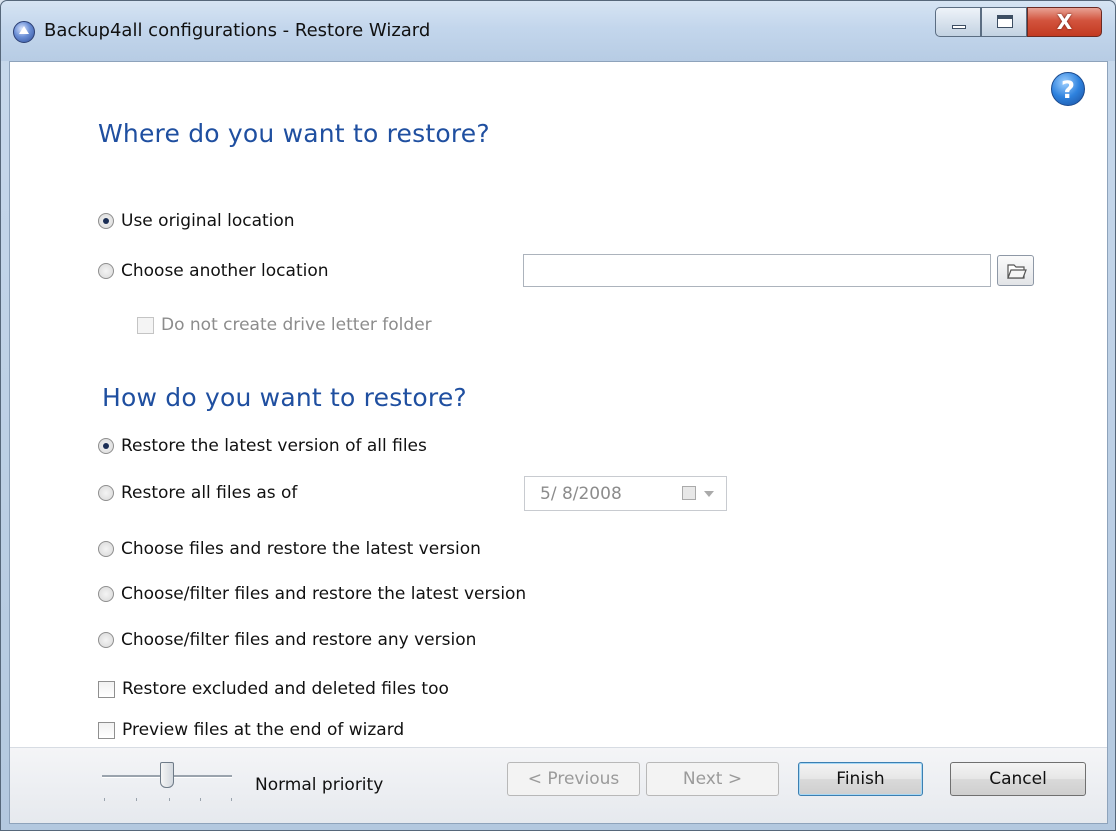 Image resolution: width=1116 pixels, height=831 pixels. Describe the element at coordinates (296, 325) in the screenshot. I see `checkbox-label: Do not create drive letter folder` at that location.